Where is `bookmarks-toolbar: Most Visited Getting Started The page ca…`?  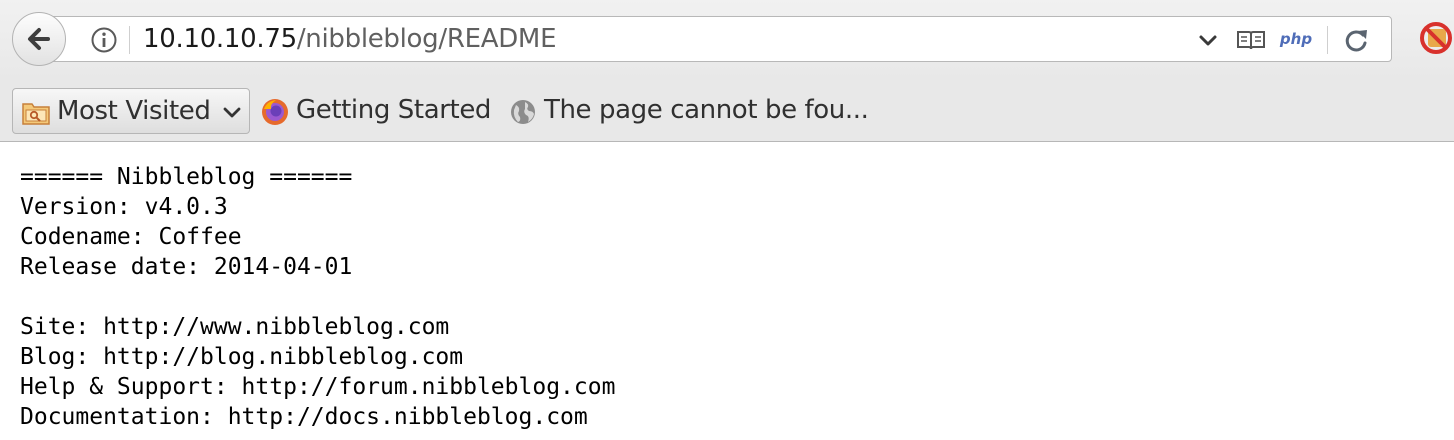 bookmarks-toolbar: Most Visited Getting Started The page ca… is located at coordinates (727, 111).